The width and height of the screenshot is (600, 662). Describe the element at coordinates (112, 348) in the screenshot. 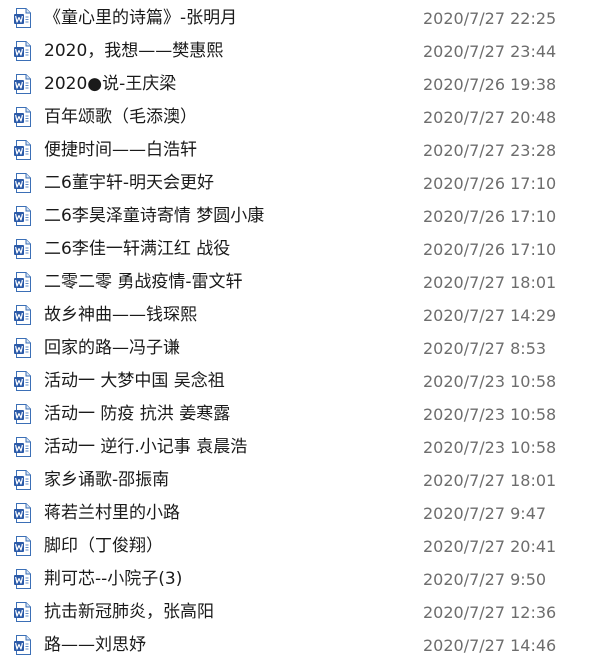

I see `file-name: 回家的路—冯子谦` at that location.